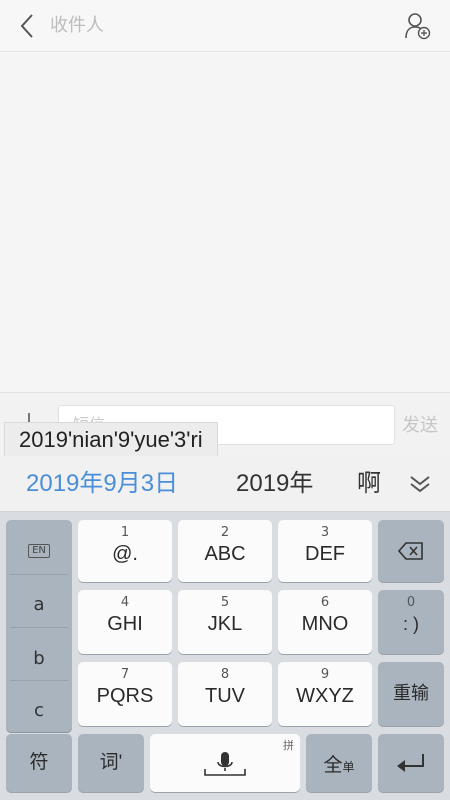 The image size is (450, 800). Describe the element at coordinates (39, 658) in the screenshot. I see `side-key-b: b` at that location.